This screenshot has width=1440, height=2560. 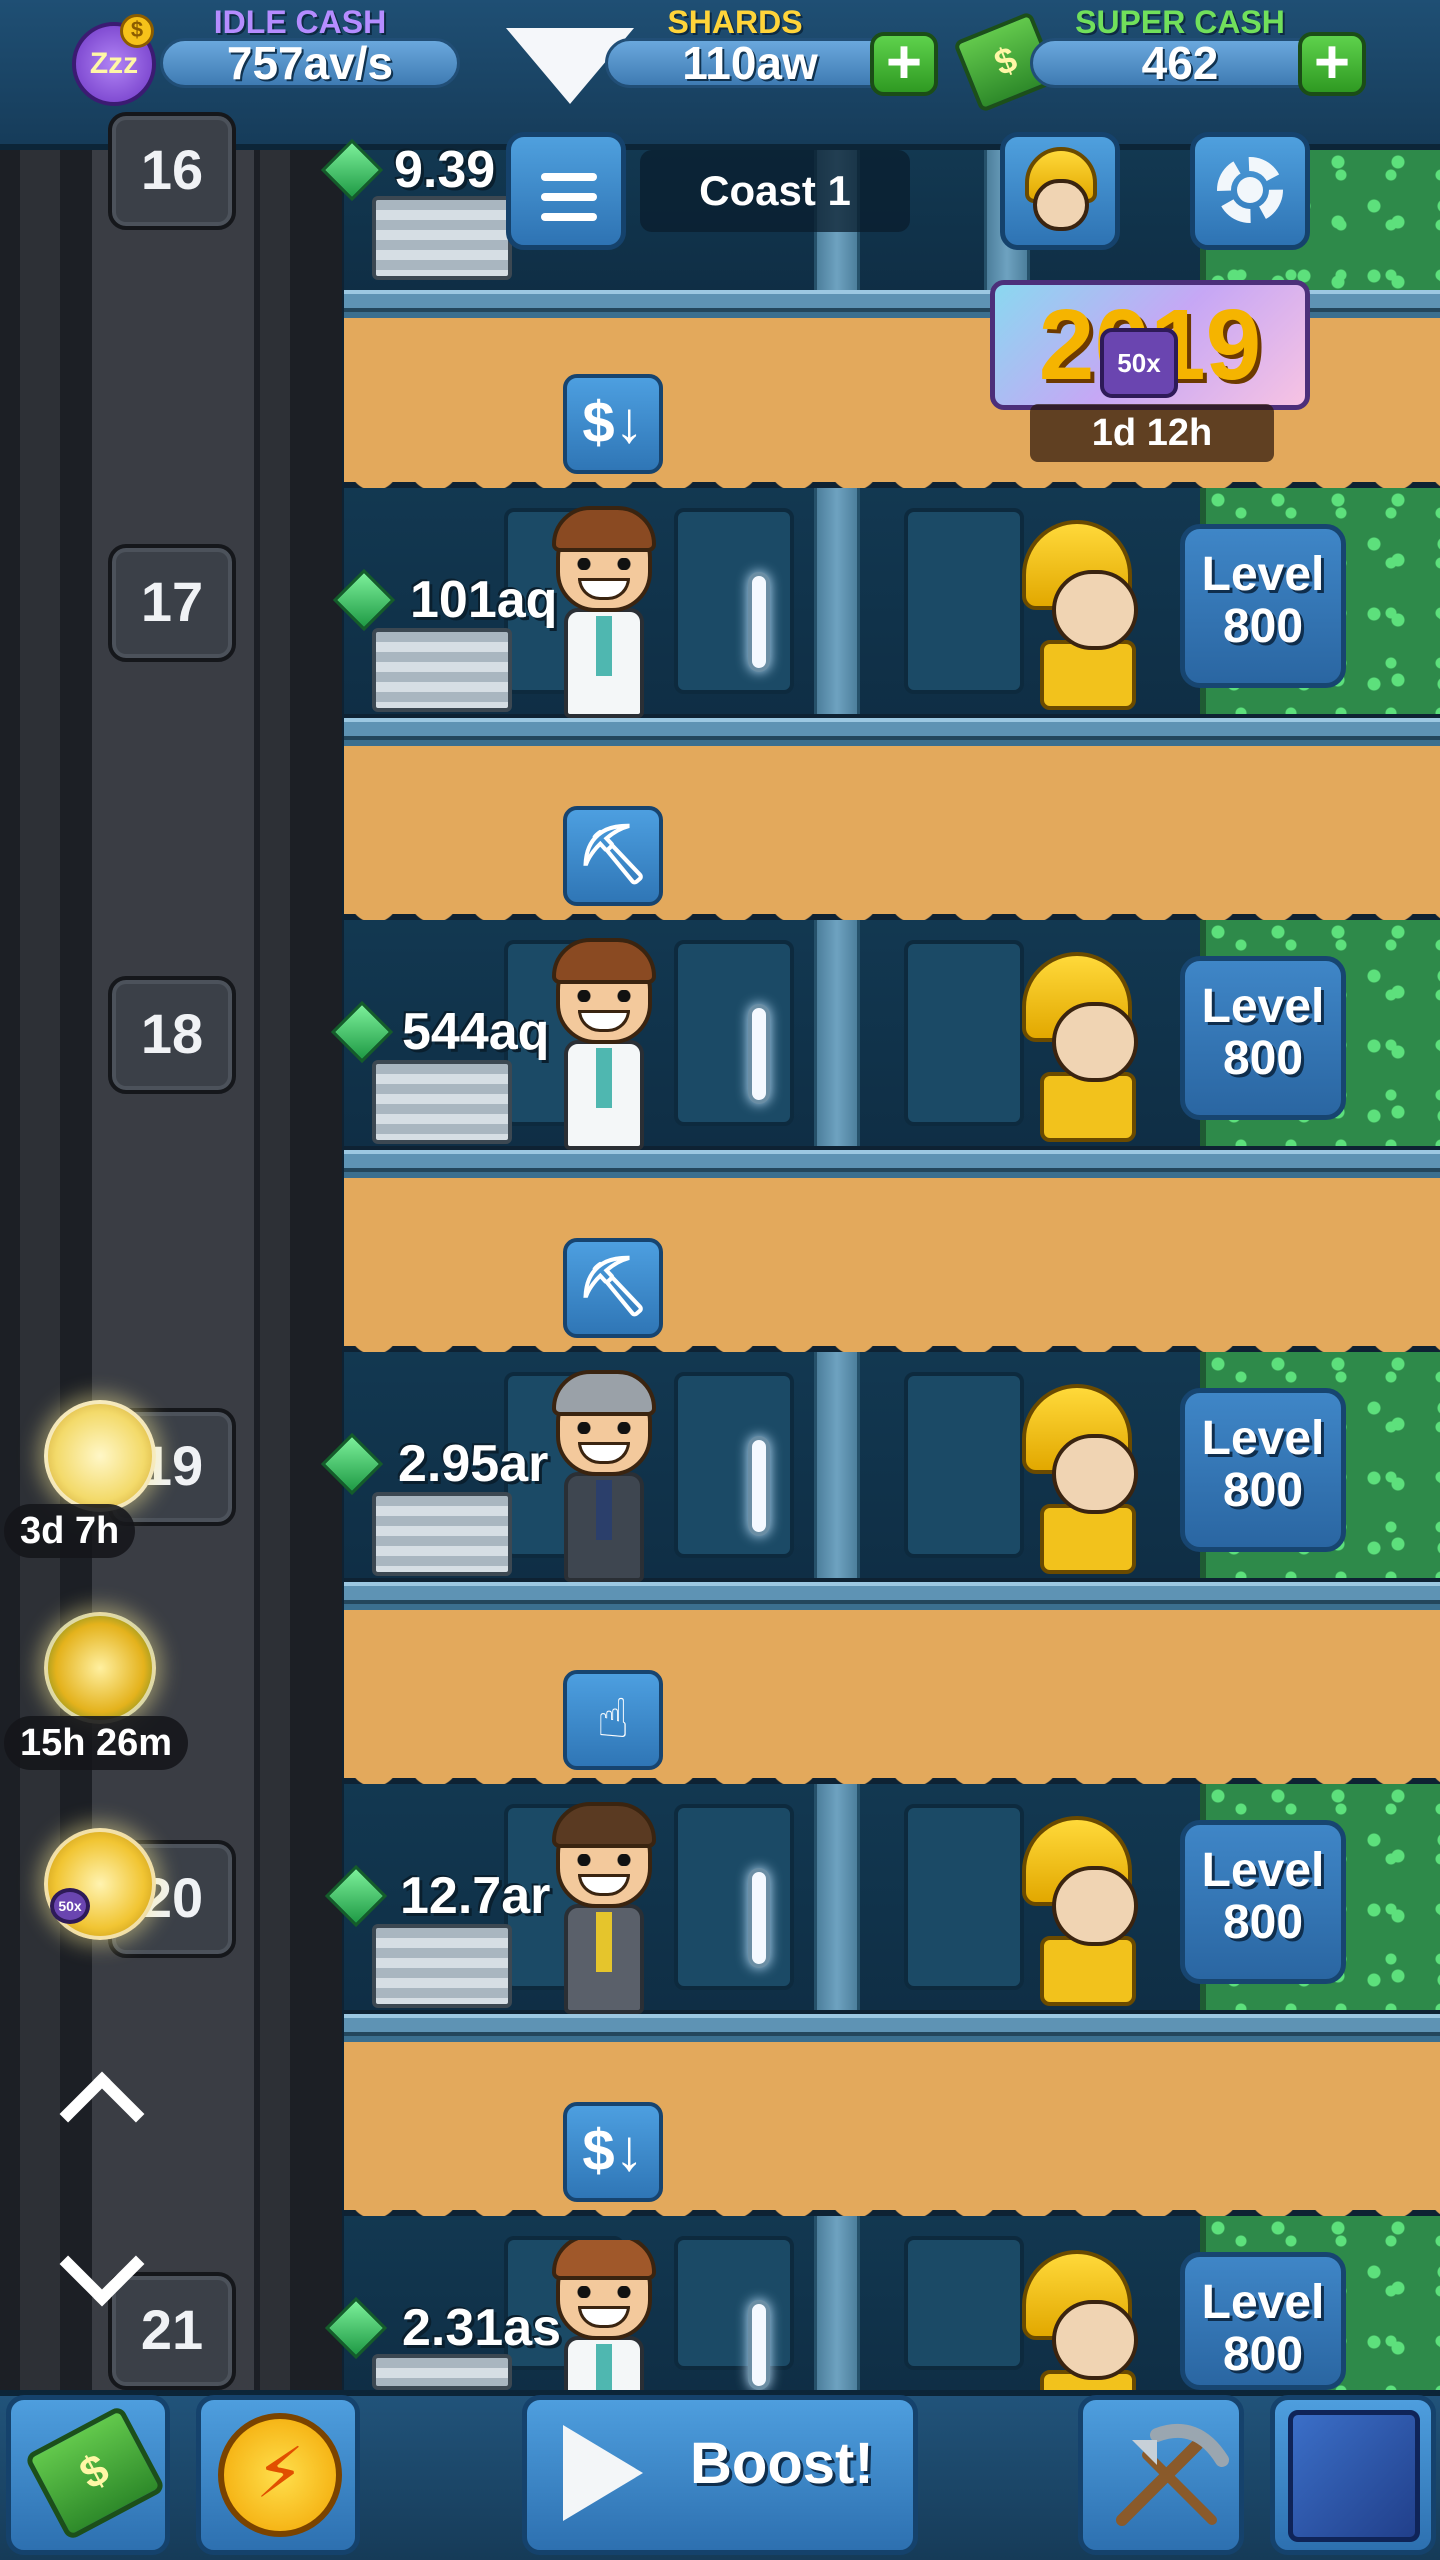 I want to click on elevator-track, so click(x=173, y=1270).